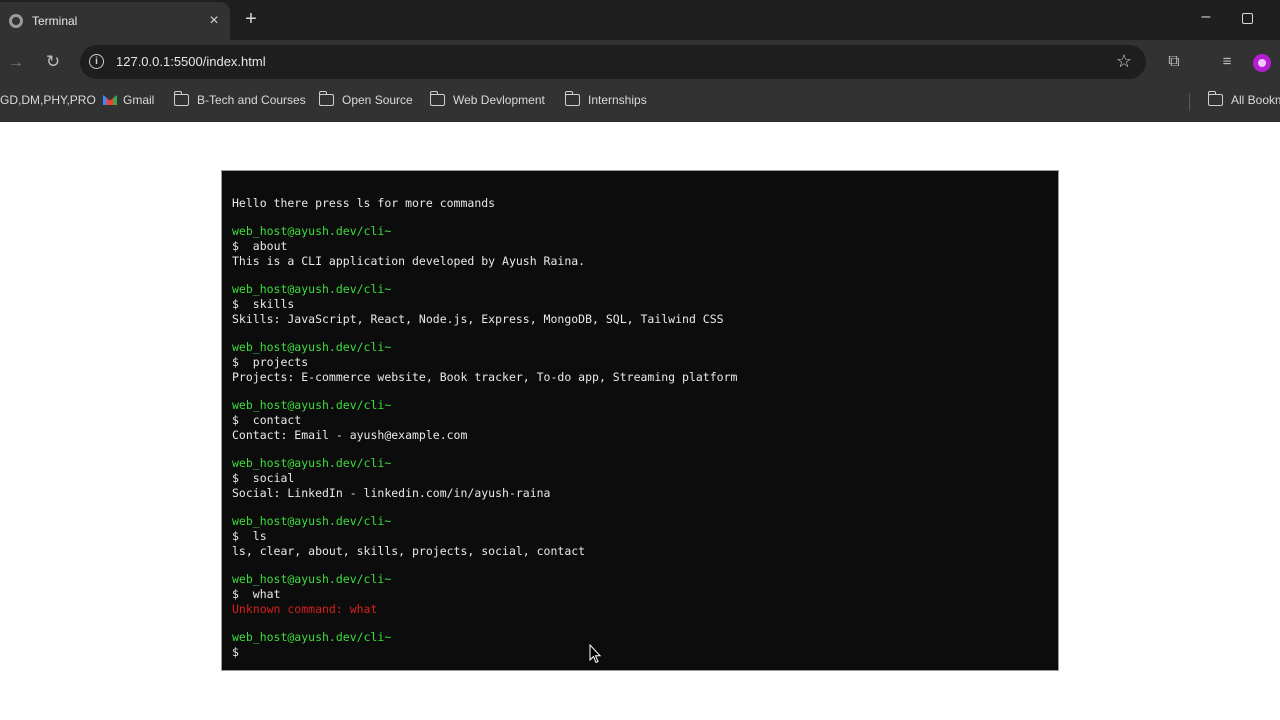 Image resolution: width=1280 pixels, height=720 pixels. Describe the element at coordinates (55, 21) in the screenshot. I see `tab-title: Terminal` at that location.